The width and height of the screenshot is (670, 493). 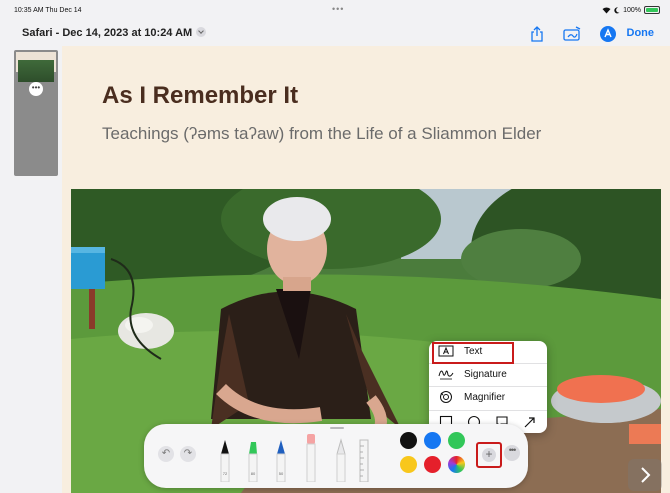 I want to click on arrow-icon, so click(x=530, y=422).